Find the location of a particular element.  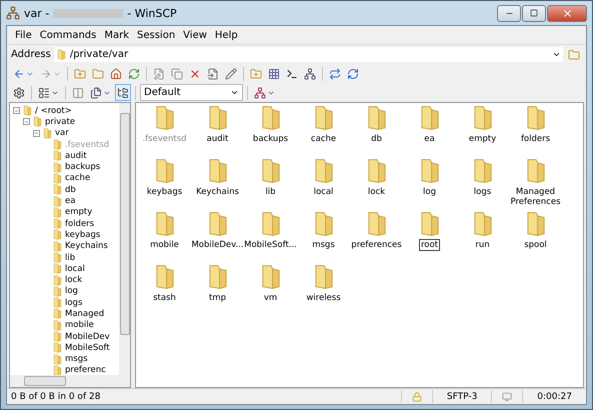

file-name: mobile is located at coordinates (164, 245).